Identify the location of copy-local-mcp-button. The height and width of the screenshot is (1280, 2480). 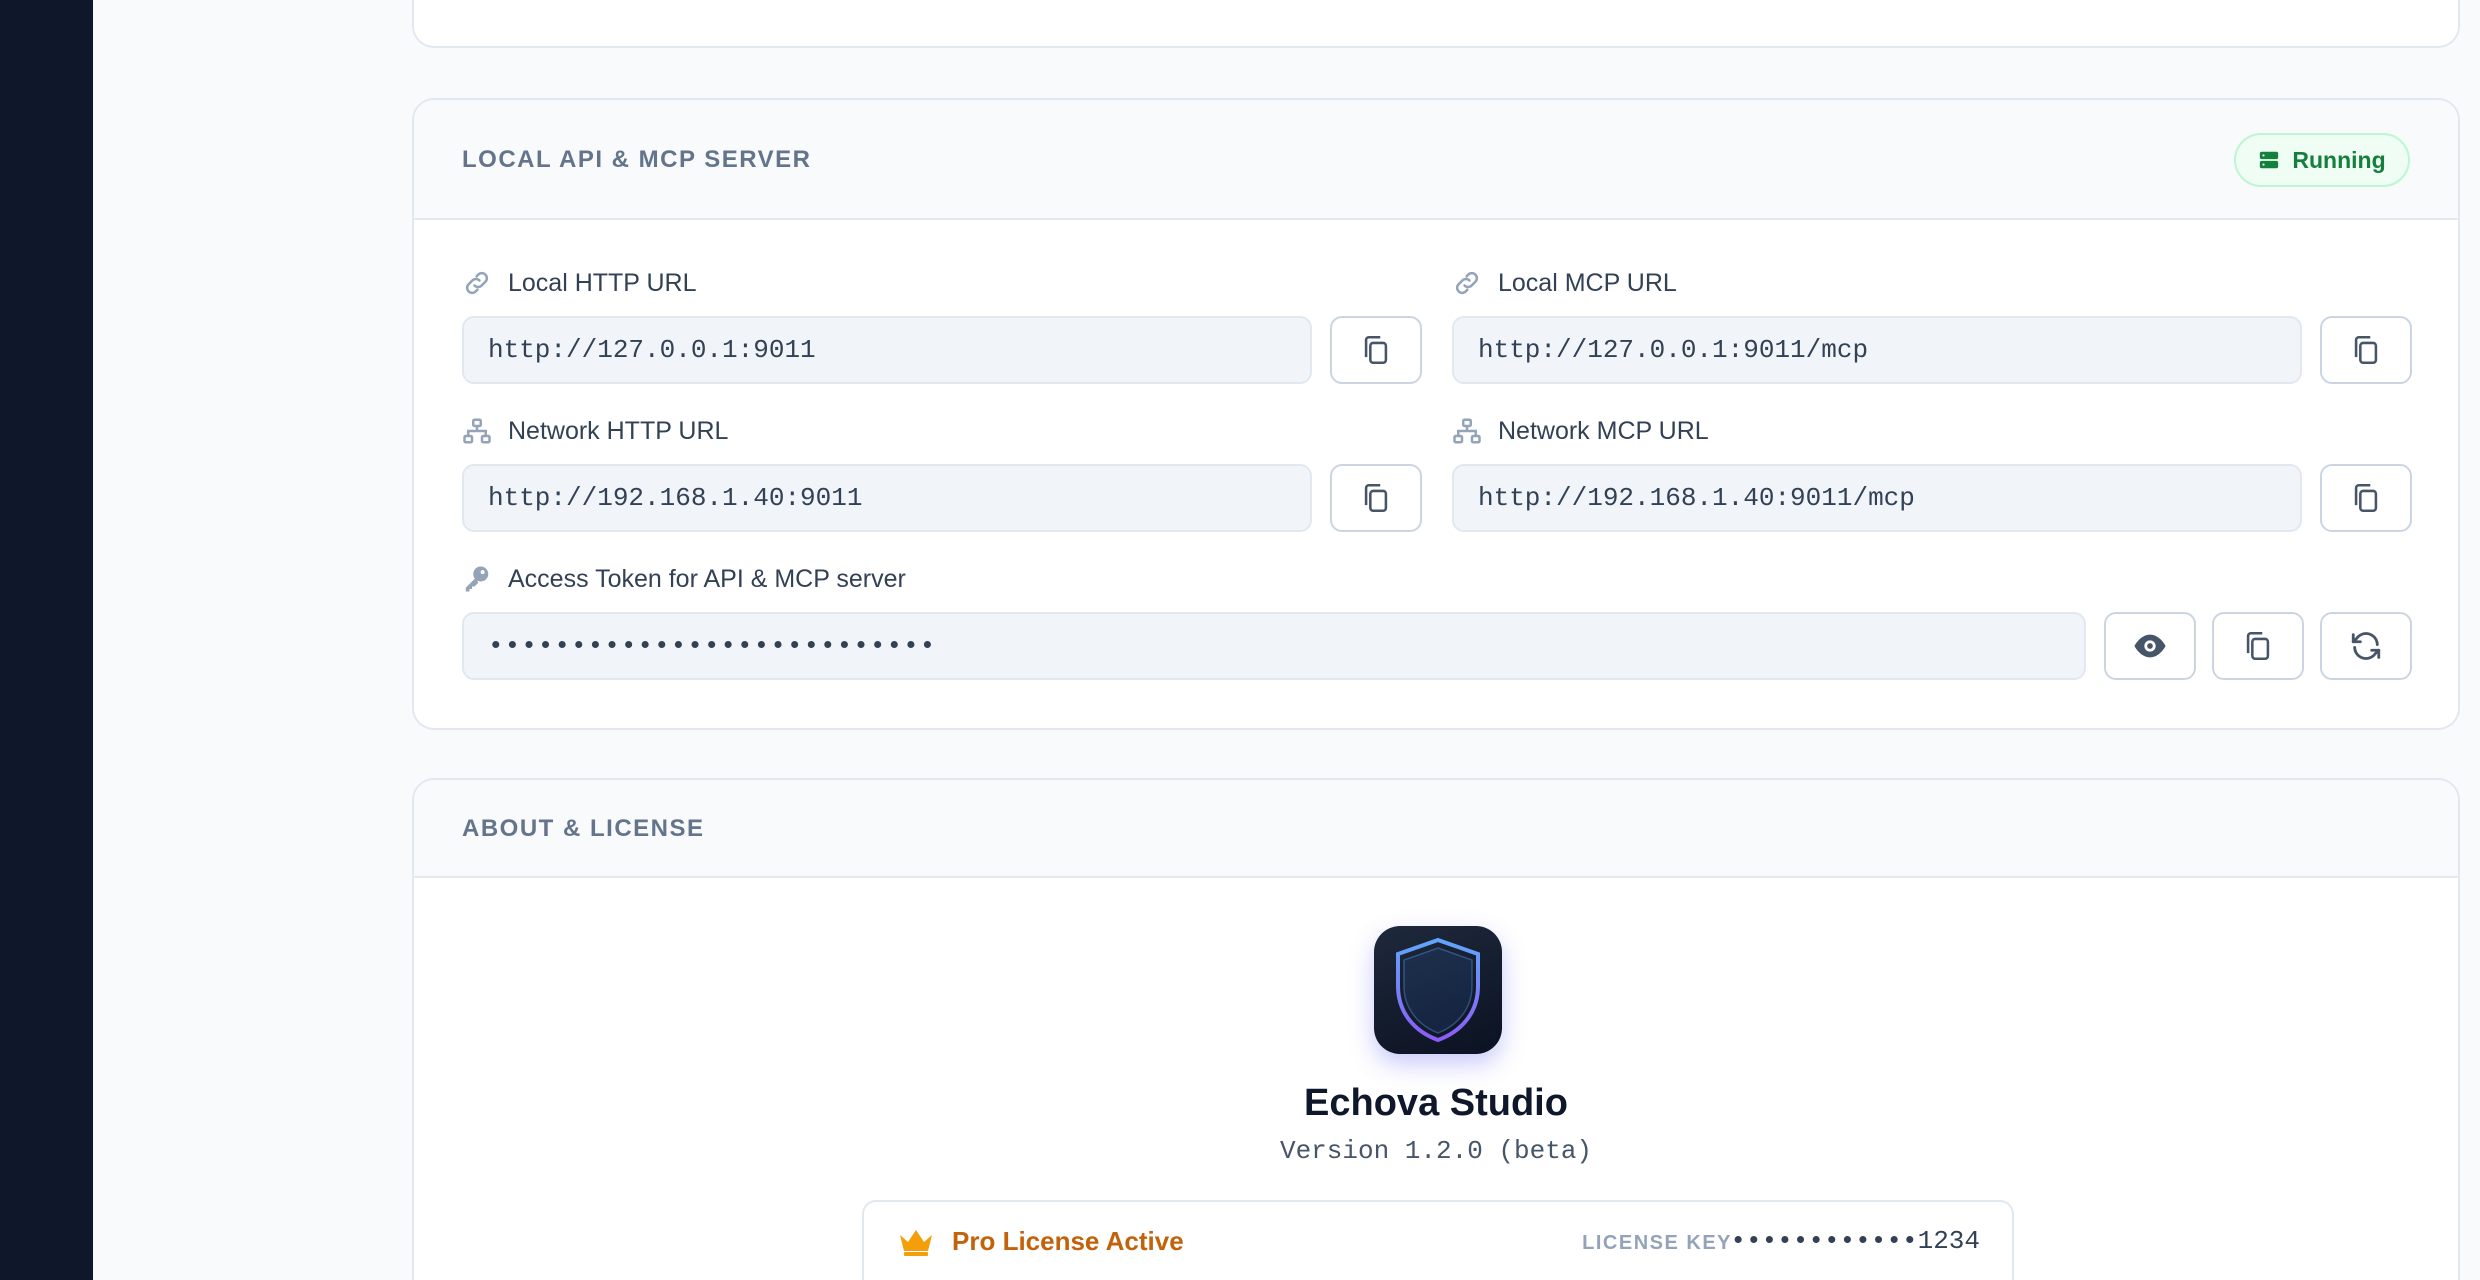
(2366, 350).